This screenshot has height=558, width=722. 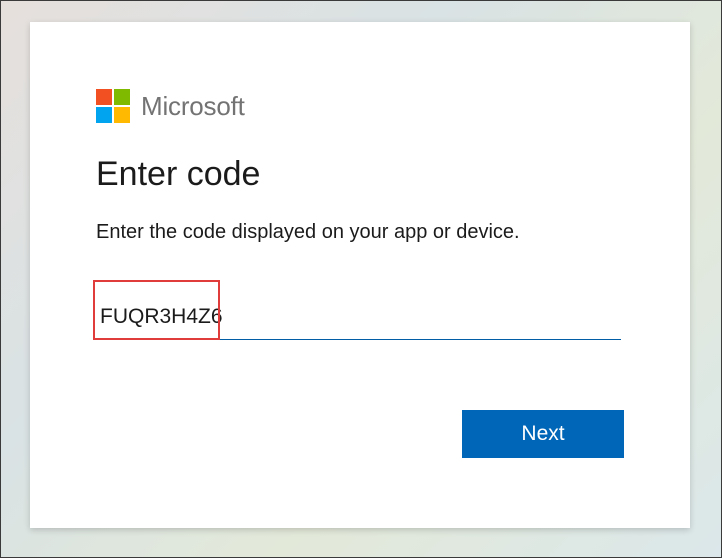 I want to click on logo-square-green, so click(x=122, y=97).